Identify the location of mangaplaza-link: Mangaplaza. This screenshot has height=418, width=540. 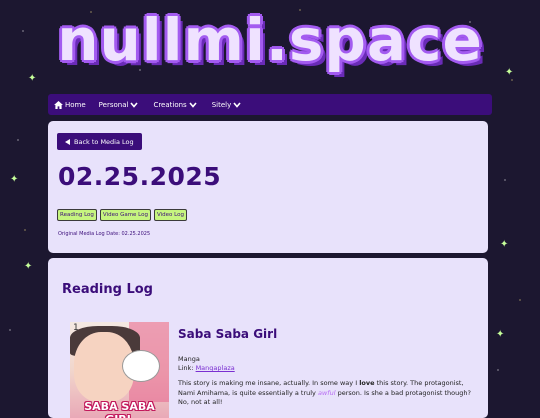
(215, 368).